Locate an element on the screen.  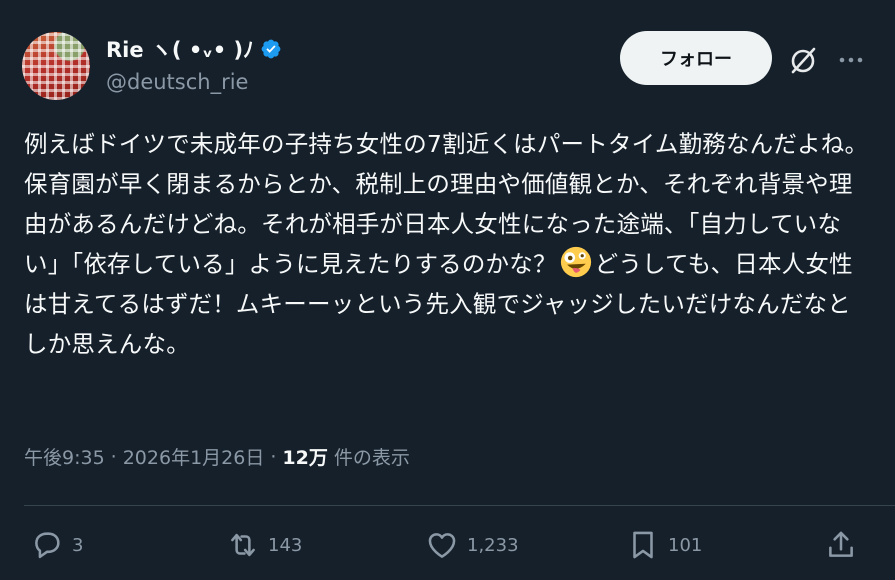
views-label: 件の表示 is located at coordinates (371, 458).